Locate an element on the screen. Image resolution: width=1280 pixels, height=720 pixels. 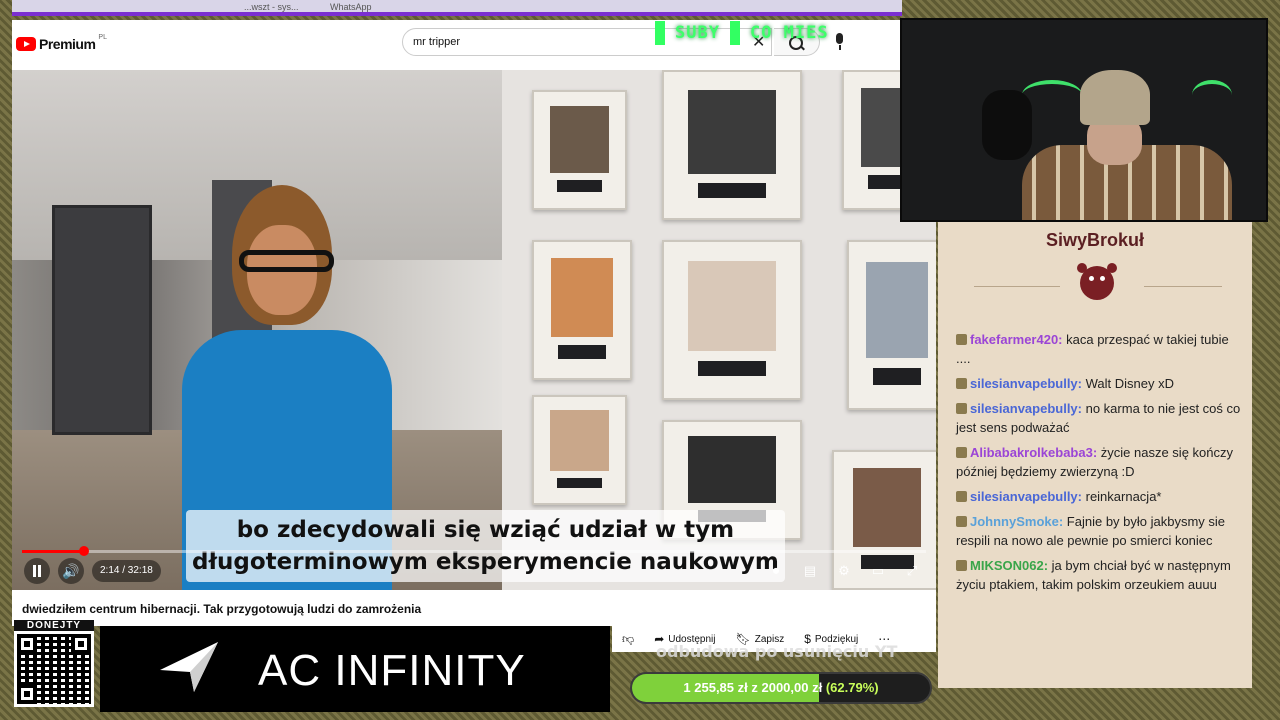
theater-mode-icon: ▭ is located at coordinates (878, 571).